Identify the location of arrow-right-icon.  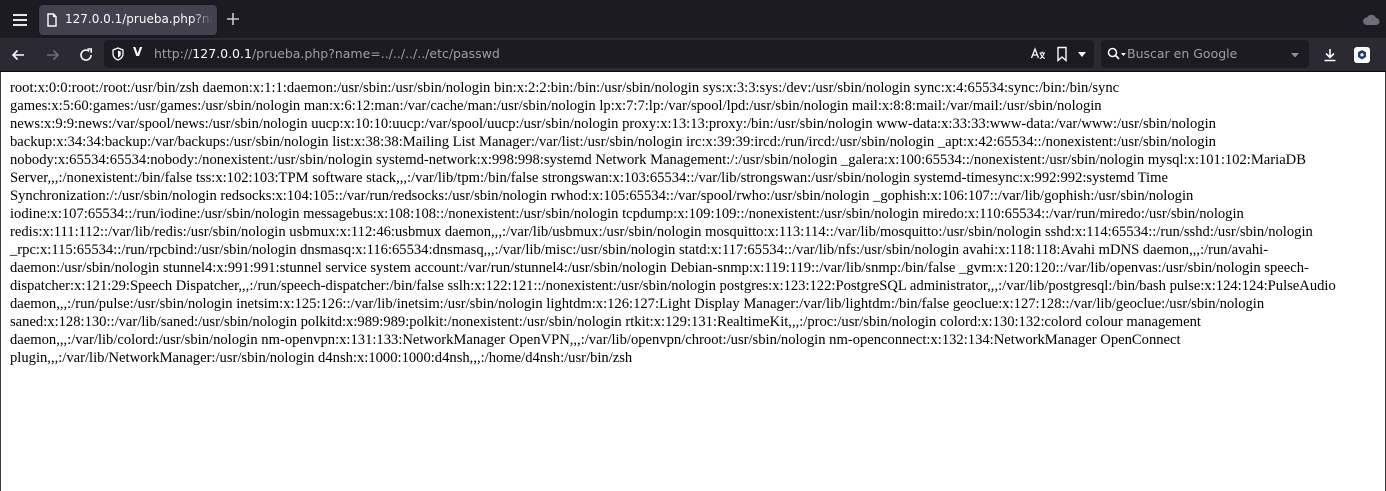
(53, 55).